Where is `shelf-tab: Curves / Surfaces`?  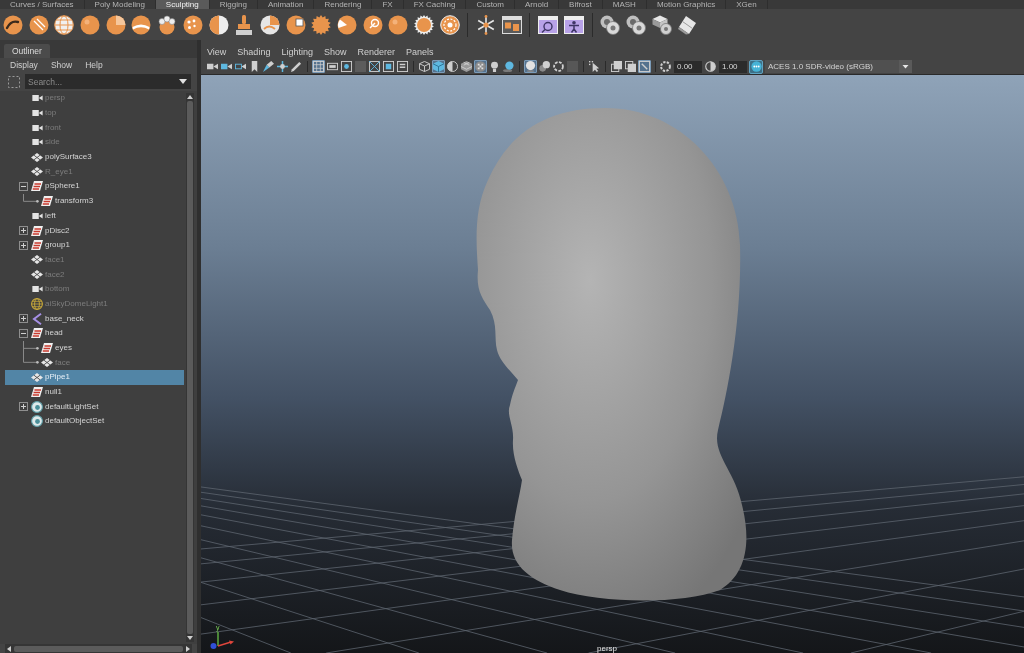 shelf-tab: Curves / Surfaces is located at coordinates (42, 4).